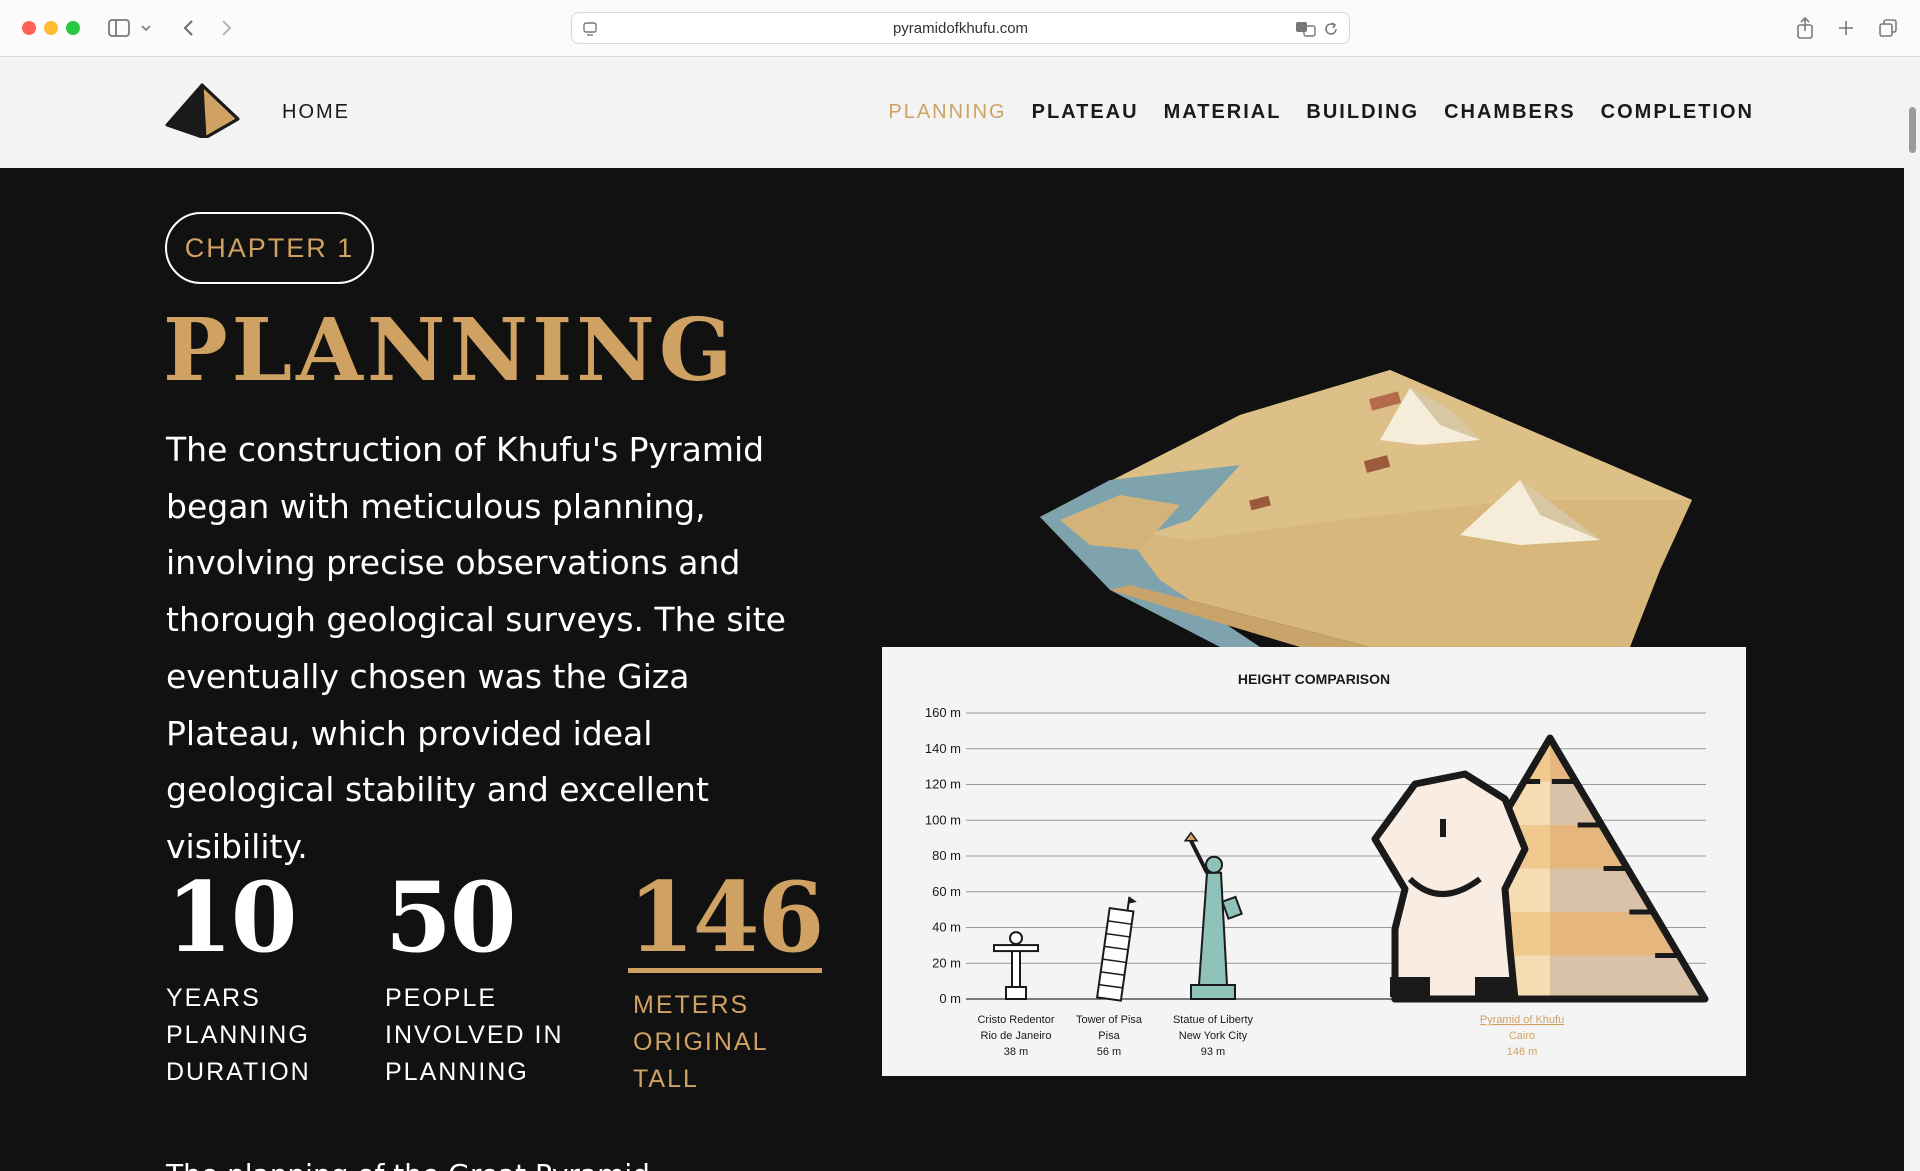  Describe the element at coordinates (1132, 900) in the screenshot. I see `tower-flag` at that location.